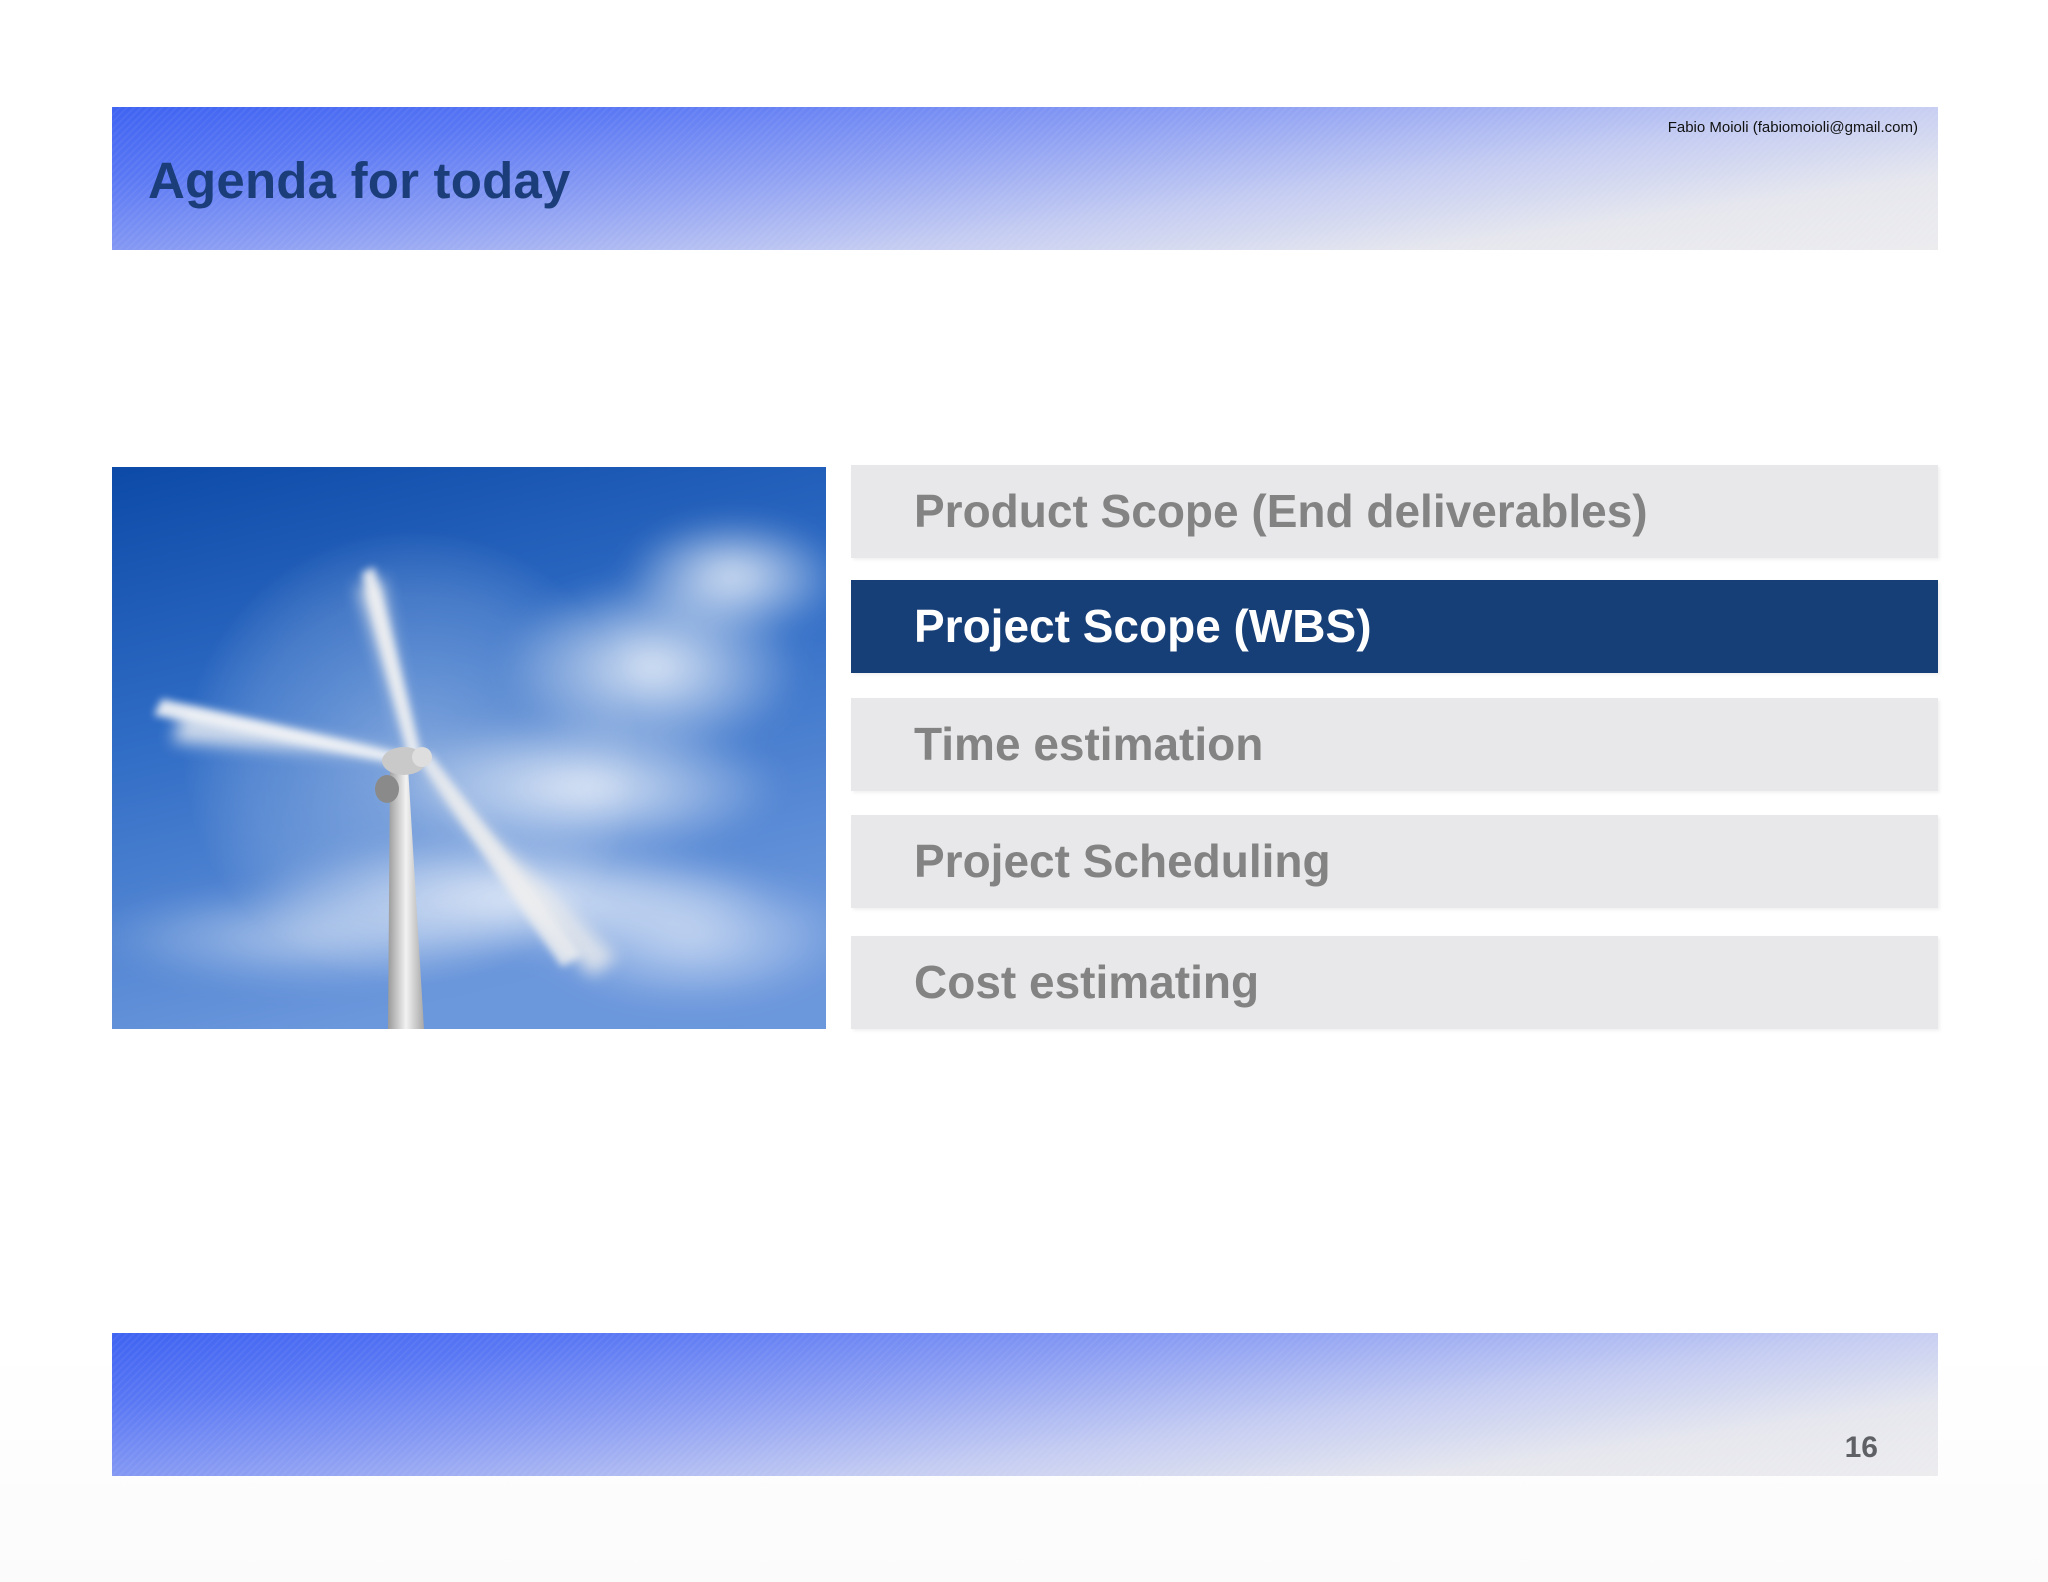  What do you see at coordinates (1394, 744) in the screenshot?
I see `agenda-item-time-estimation: Time estimation` at bounding box center [1394, 744].